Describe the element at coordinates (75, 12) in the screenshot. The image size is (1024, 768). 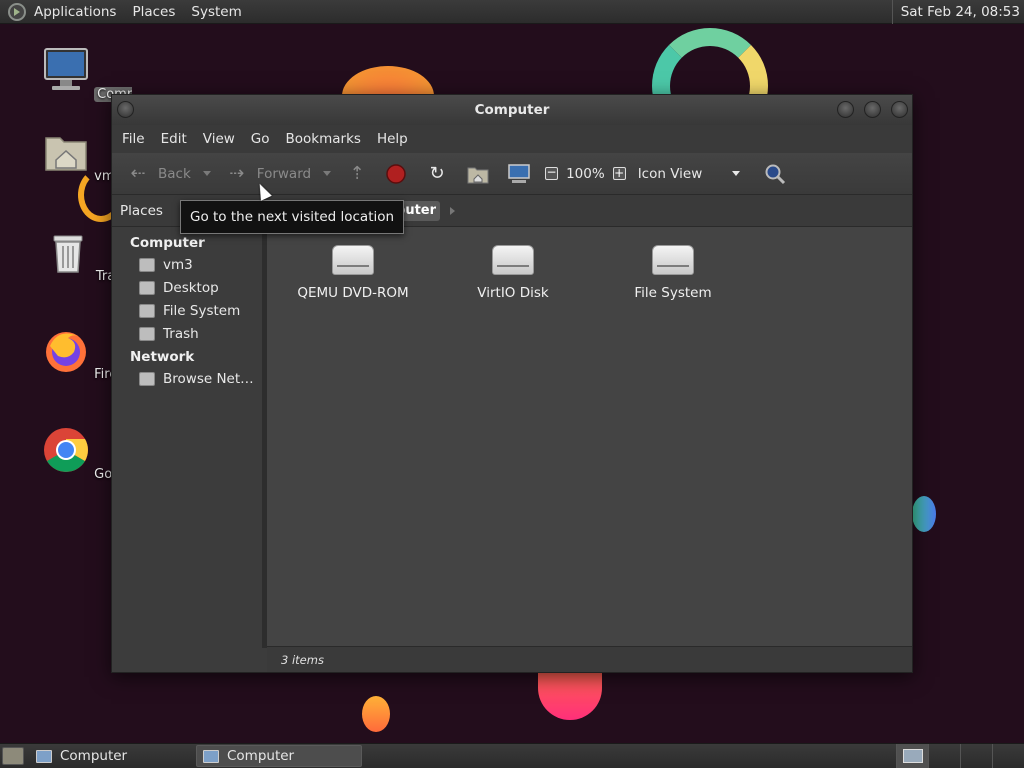
I see `menu-applications: Applications` at that location.